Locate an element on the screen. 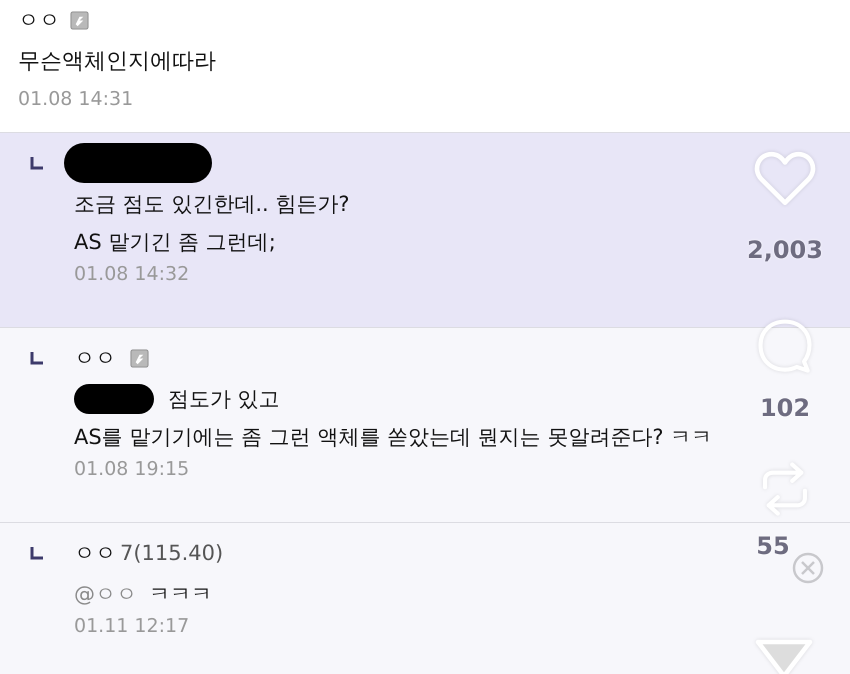 Image resolution: width=850 pixels, height=674 pixels. comment-time: 01.11 12:17 is located at coordinates (132, 626).